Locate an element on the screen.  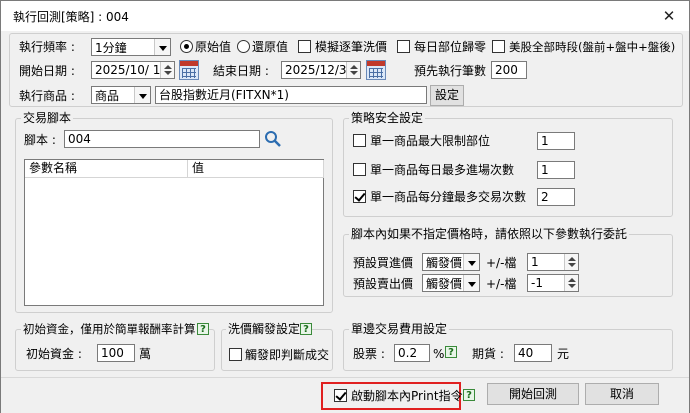
sell-tick-spinner is located at coordinates (571, 283).